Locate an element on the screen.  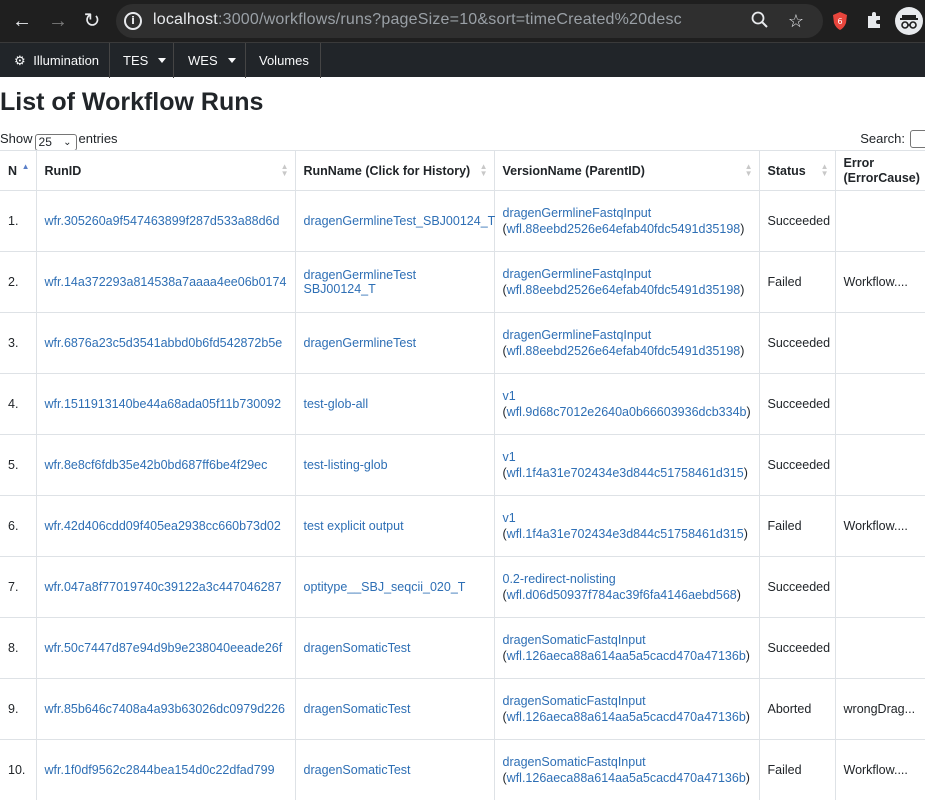
status-cell: Failed is located at coordinates (797, 526).